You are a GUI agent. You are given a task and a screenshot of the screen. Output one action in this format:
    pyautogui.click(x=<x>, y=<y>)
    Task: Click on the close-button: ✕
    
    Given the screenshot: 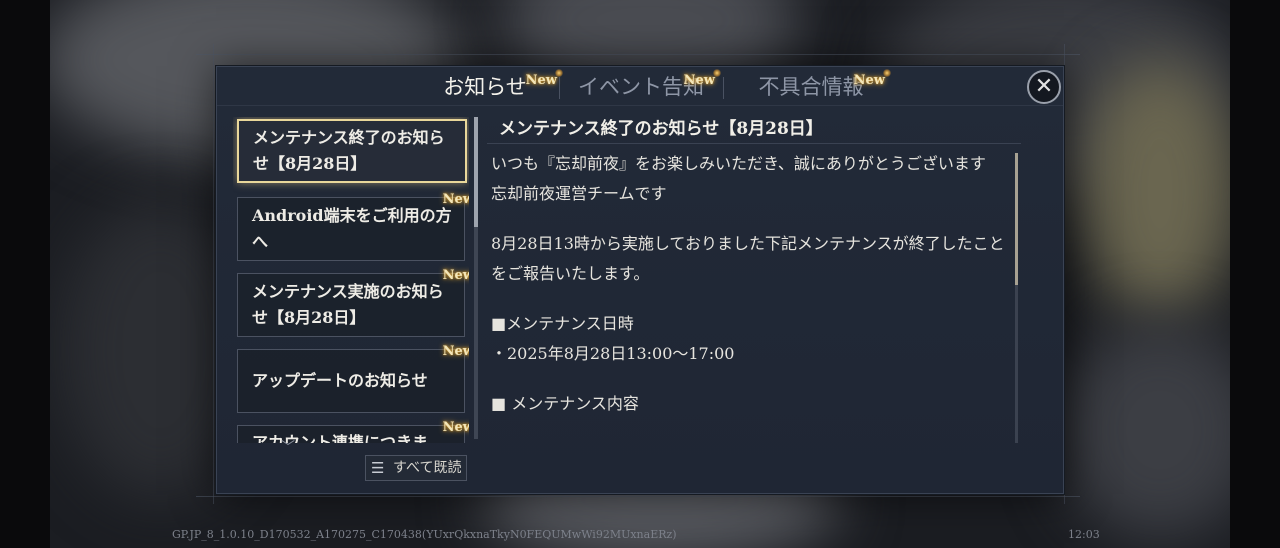 What is the action you would take?
    pyautogui.click(x=1044, y=87)
    